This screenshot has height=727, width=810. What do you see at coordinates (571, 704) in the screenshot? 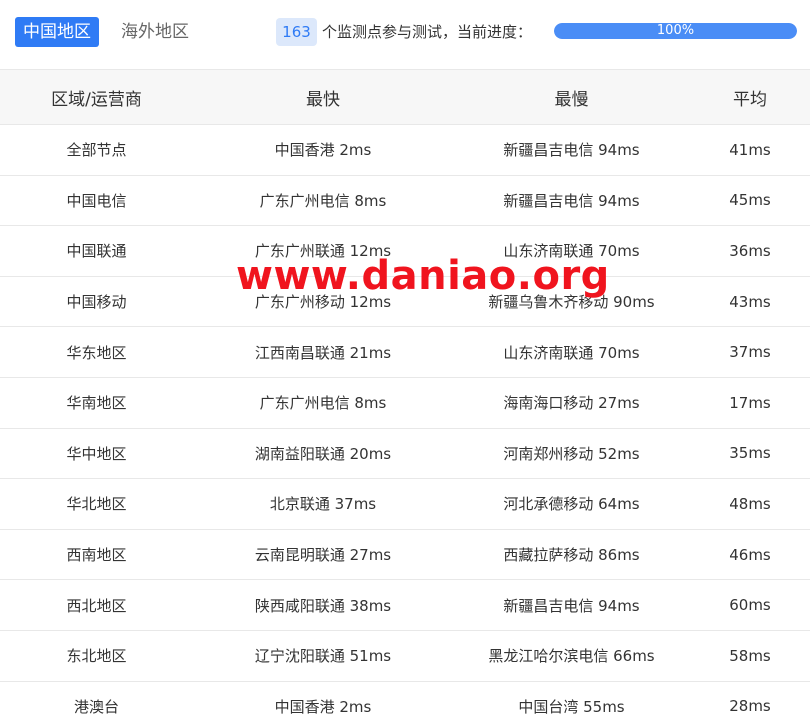
I see `cell-slowest: 中国台湾 55ms` at bounding box center [571, 704].